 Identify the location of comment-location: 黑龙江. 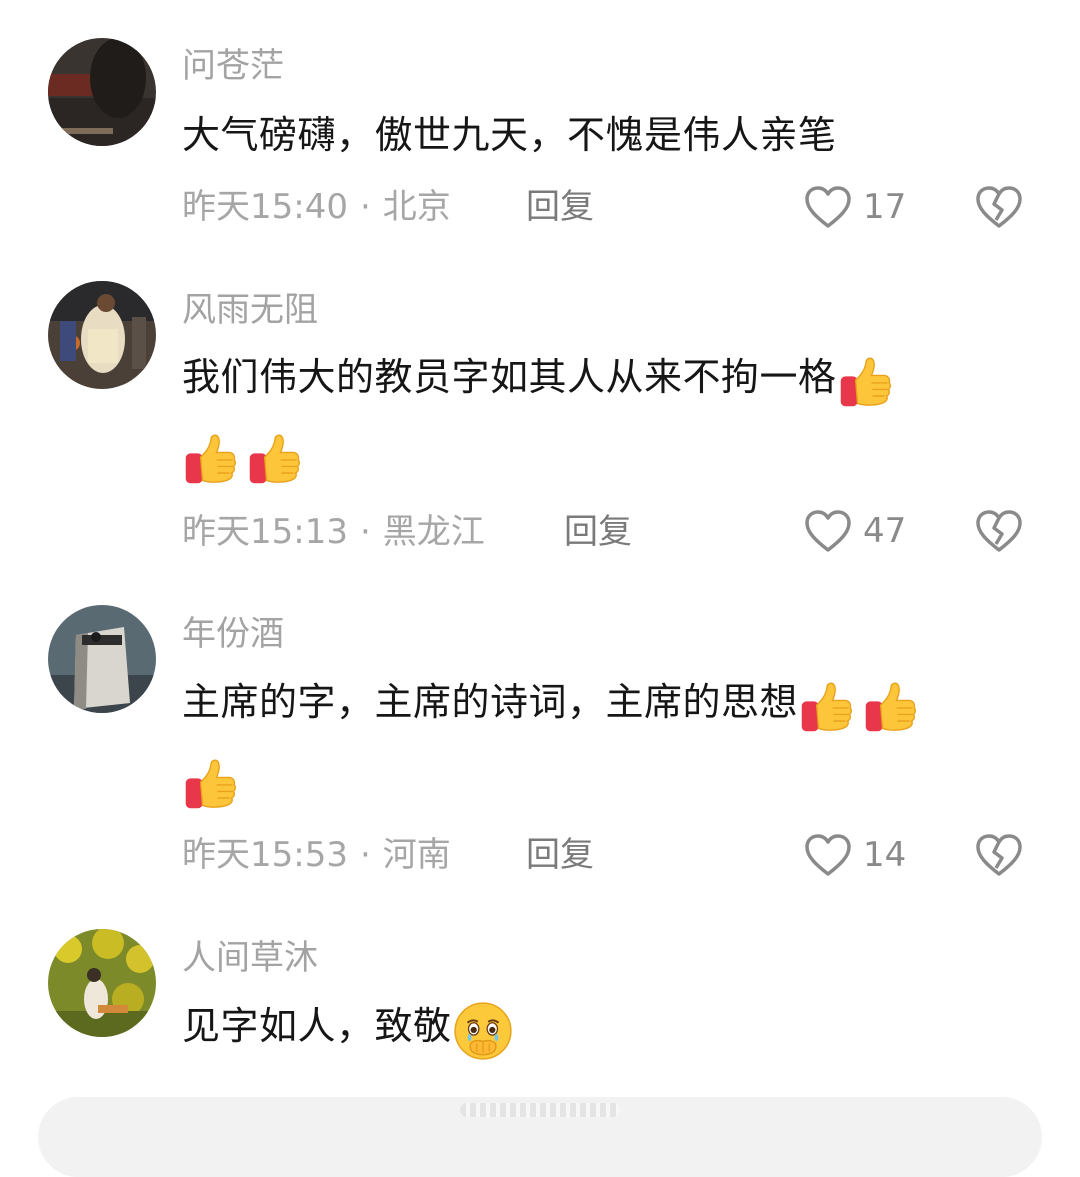
(433, 532).